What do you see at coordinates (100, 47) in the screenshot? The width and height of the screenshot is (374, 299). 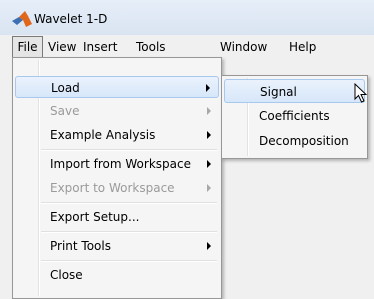 I see `menu-insert: Insert` at bounding box center [100, 47].